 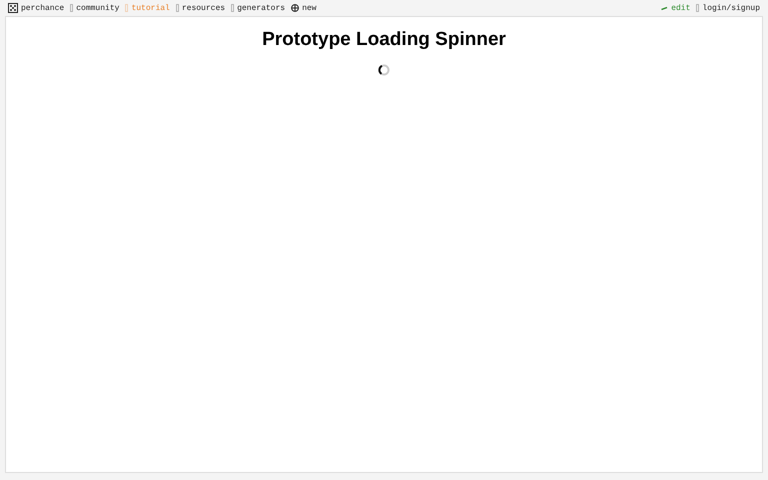 What do you see at coordinates (309, 8) in the screenshot?
I see `nav-link: new` at bounding box center [309, 8].